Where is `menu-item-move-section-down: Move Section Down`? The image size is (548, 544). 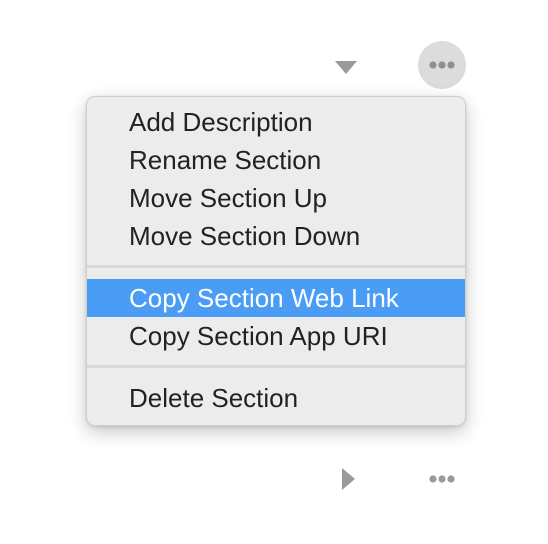
menu-item-move-section-down: Move Section Down is located at coordinates (276, 236).